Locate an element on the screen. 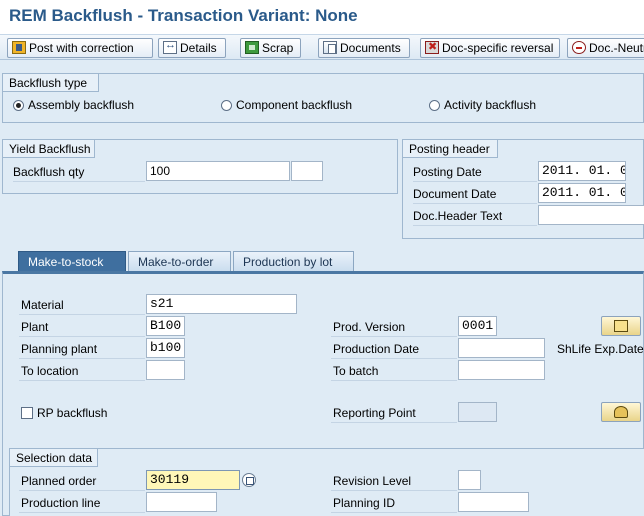 The width and height of the screenshot is (644, 516). assembly-backflush-label: Assembly backflush is located at coordinates (81, 105).